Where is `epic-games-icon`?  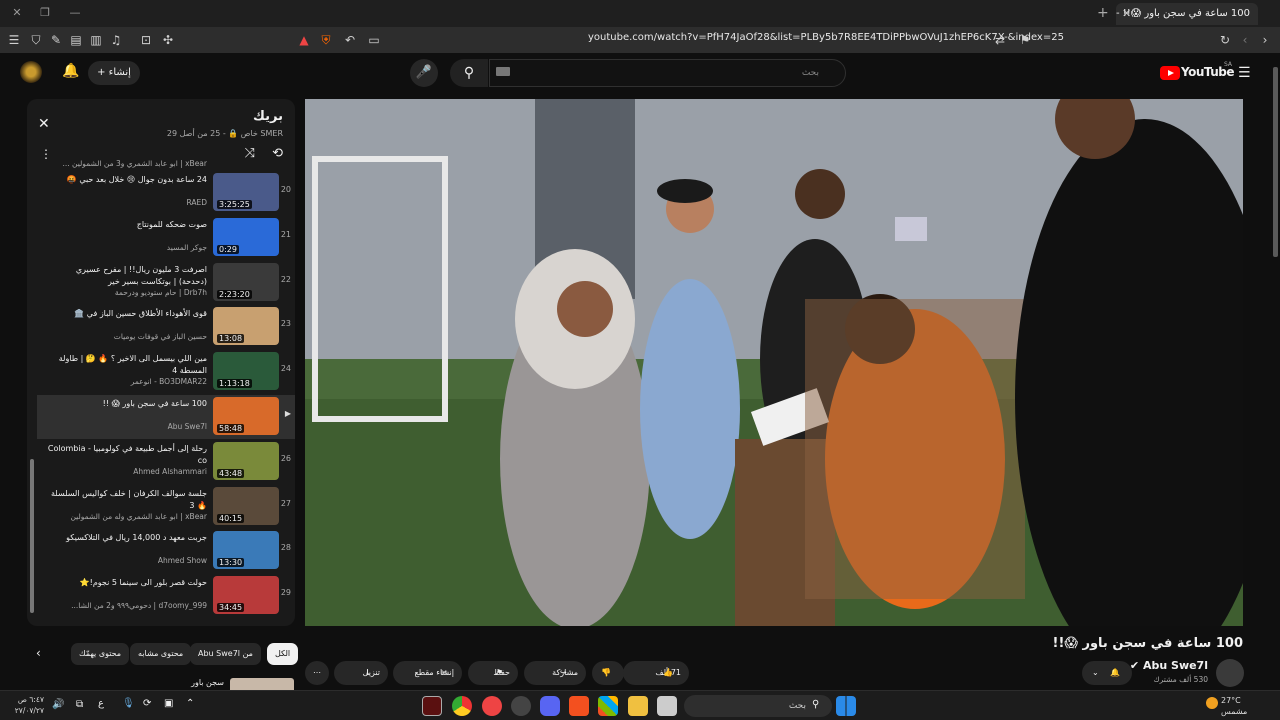 epic-games-icon is located at coordinates (432, 706).